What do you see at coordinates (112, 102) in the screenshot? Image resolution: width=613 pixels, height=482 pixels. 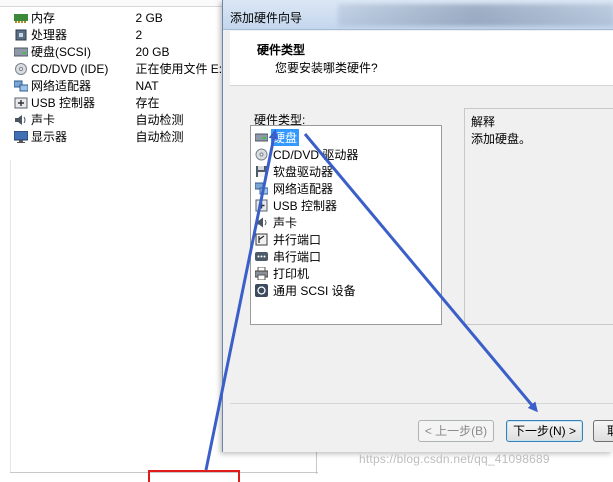 I see `device-row-usb-controller: USB 控制器 存在` at bounding box center [112, 102].